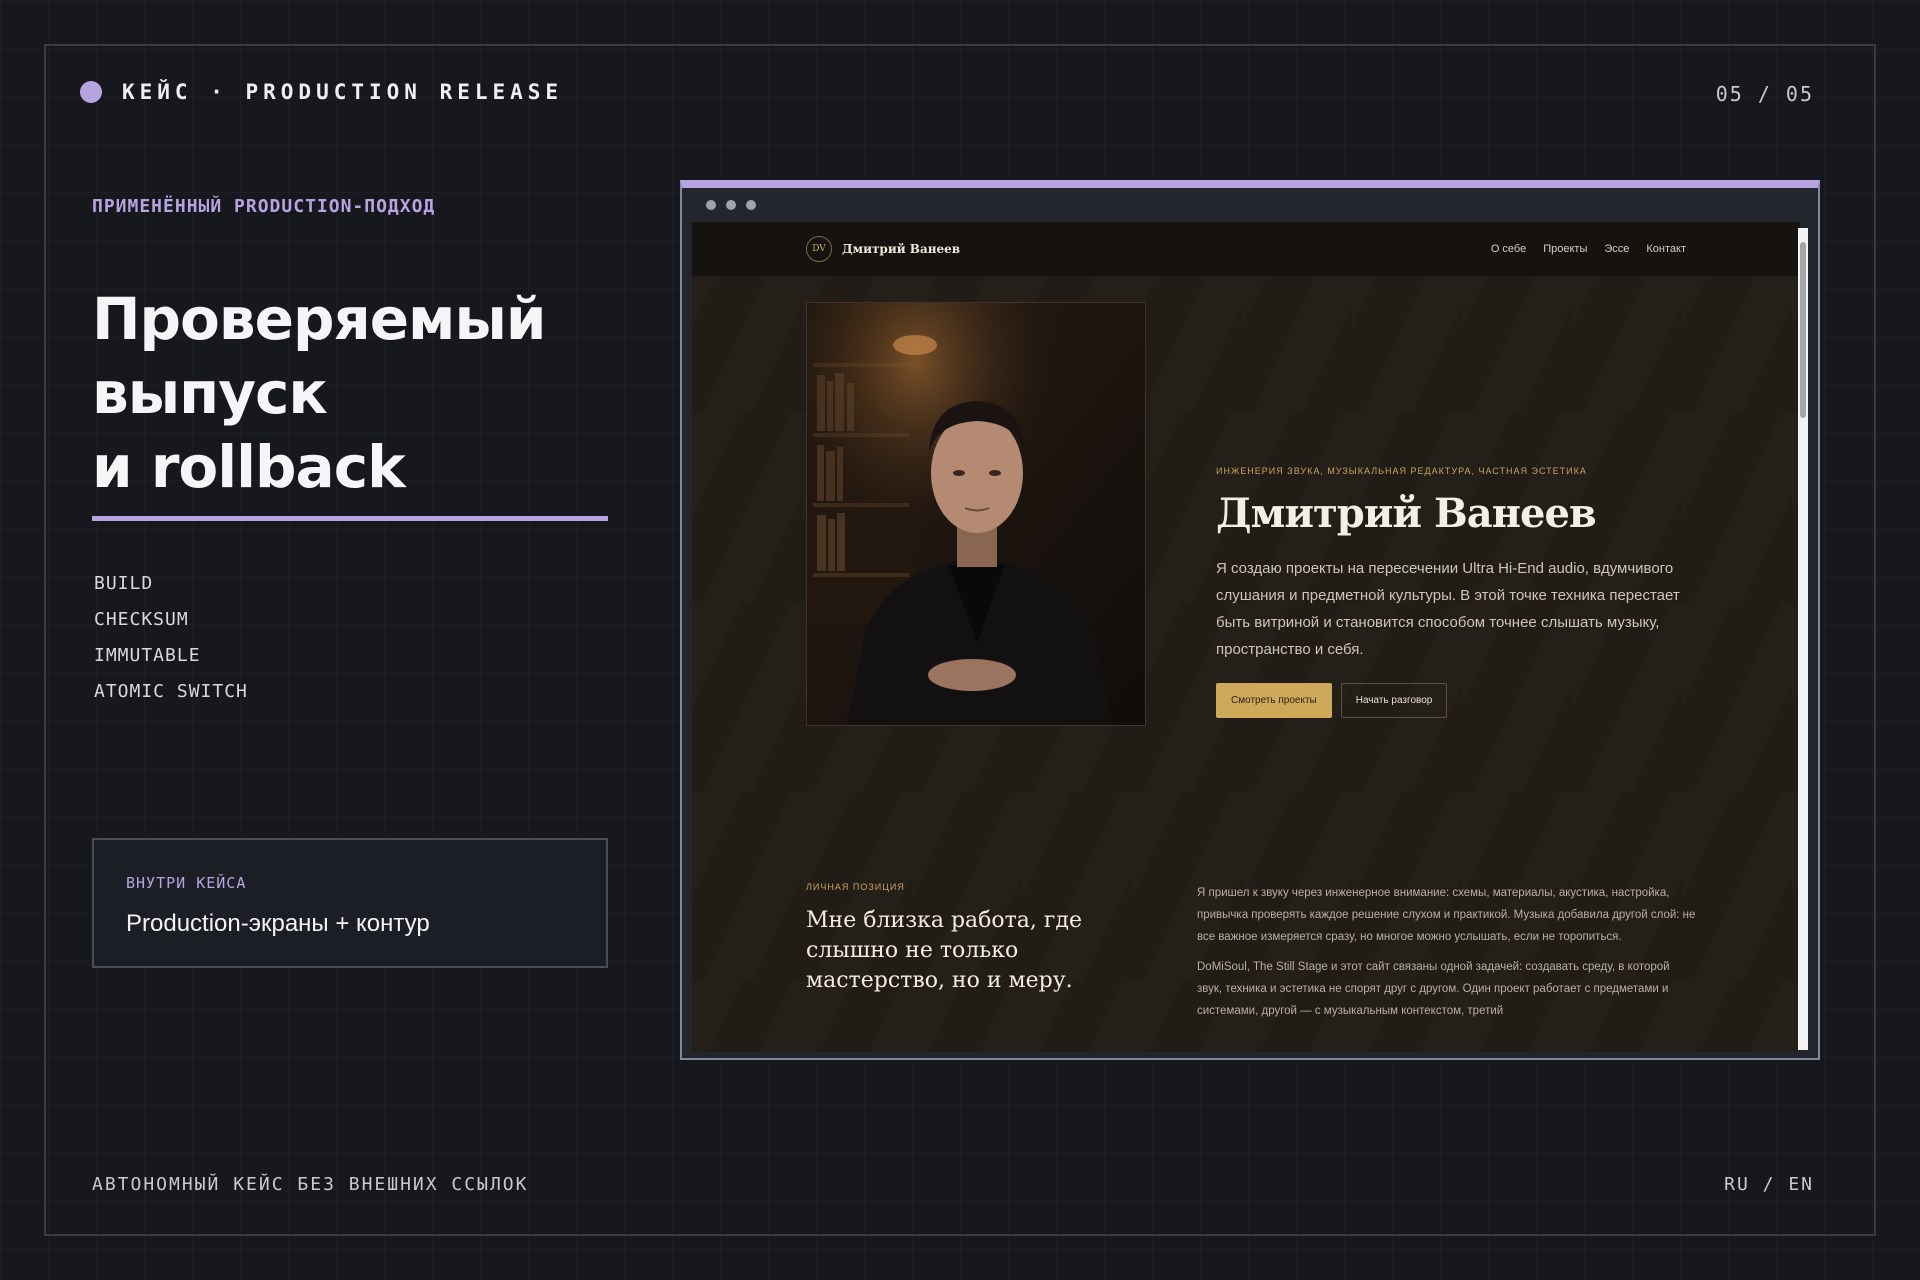 This screenshot has height=1280, width=1920. Describe the element at coordinates (1451, 700) in the screenshot. I see `hero-actions: Смотреть проекты Начать разговор` at that location.